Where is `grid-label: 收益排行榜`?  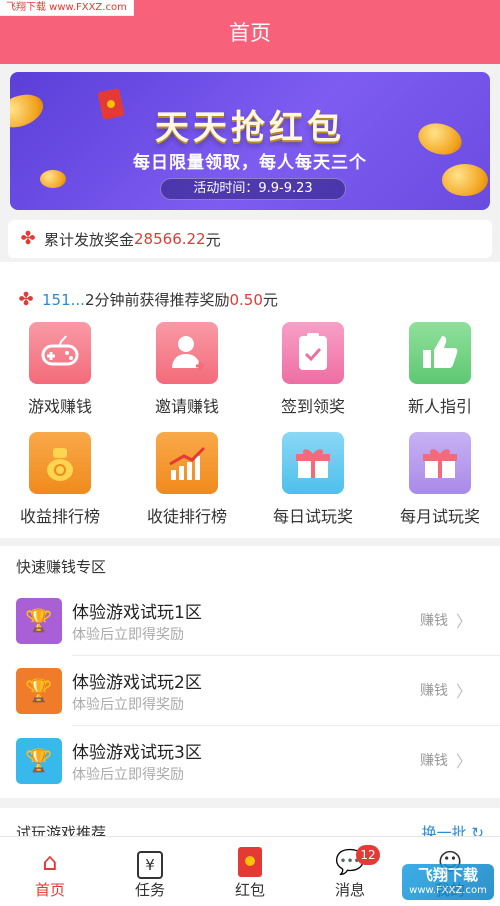 grid-label: 收益排行榜 is located at coordinates (59, 516).